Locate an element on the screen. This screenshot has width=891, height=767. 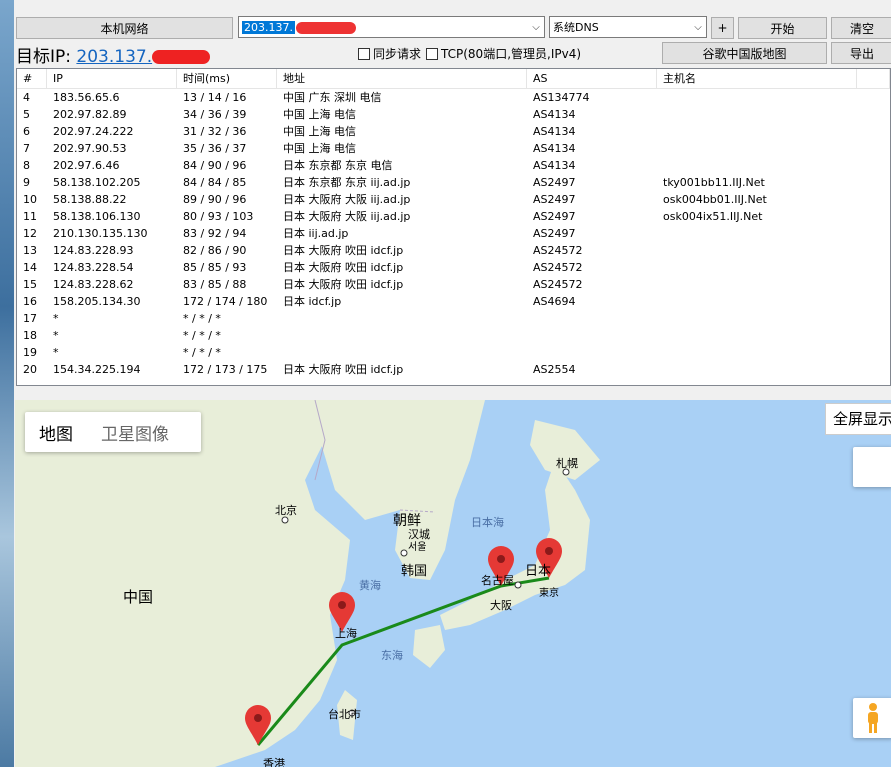
fullscreen-toggle-control is located at coordinates (872, 467).